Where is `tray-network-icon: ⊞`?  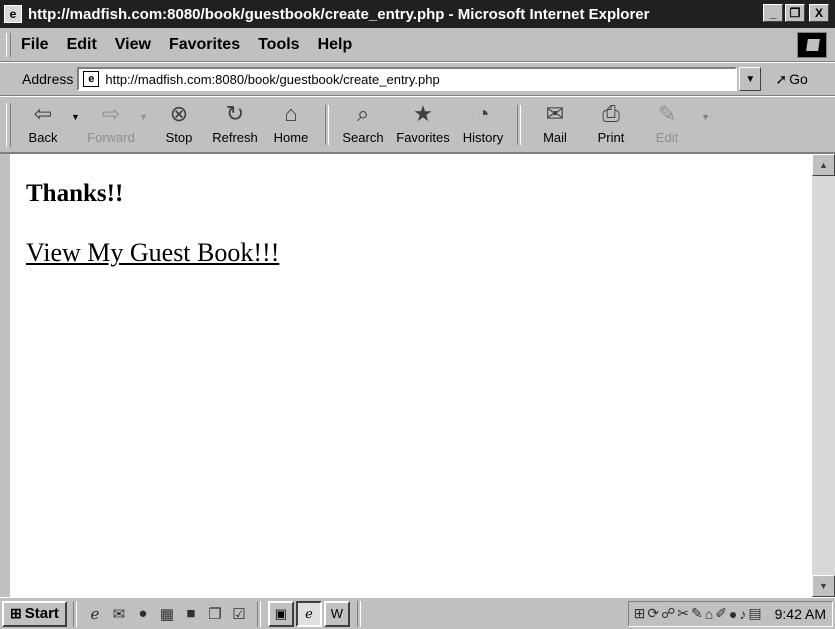
tray-network-icon: ⊞ is located at coordinates (640, 613).